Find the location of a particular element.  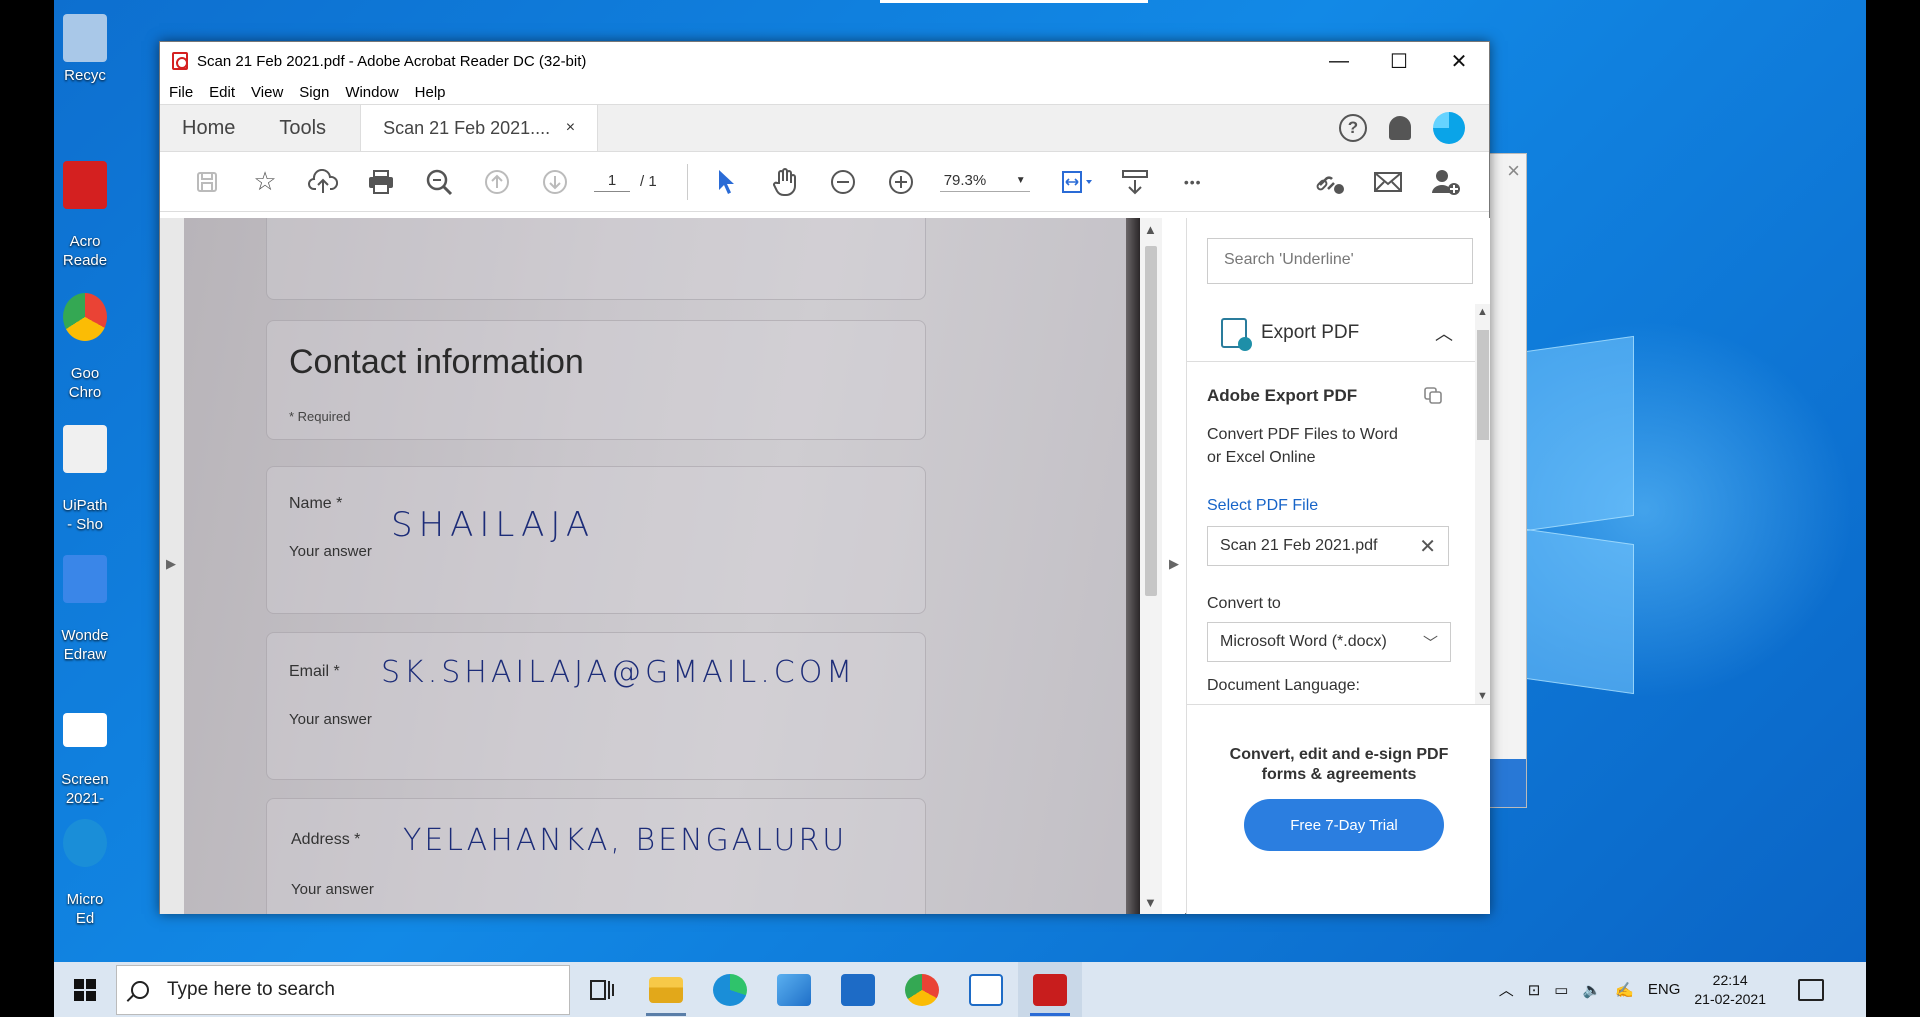

add-user-icon is located at coordinates (1446, 182).